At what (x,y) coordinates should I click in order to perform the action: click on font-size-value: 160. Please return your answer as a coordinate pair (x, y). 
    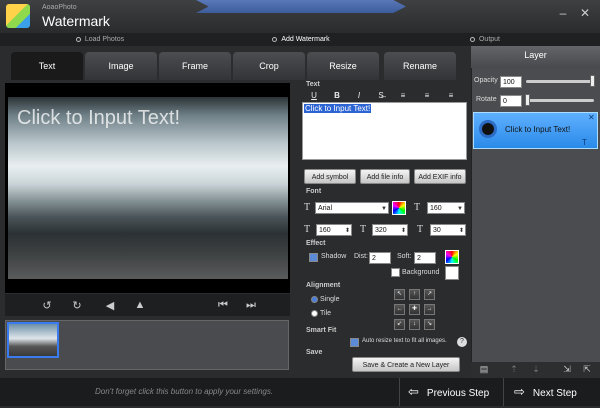
    Looking at the image, I should click on (436, 208).